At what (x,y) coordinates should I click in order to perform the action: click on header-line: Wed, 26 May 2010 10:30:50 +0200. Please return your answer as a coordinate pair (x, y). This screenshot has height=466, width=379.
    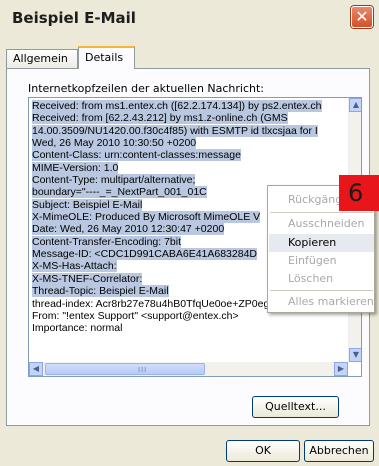
    Looking at the image, I should click on (189, 143).